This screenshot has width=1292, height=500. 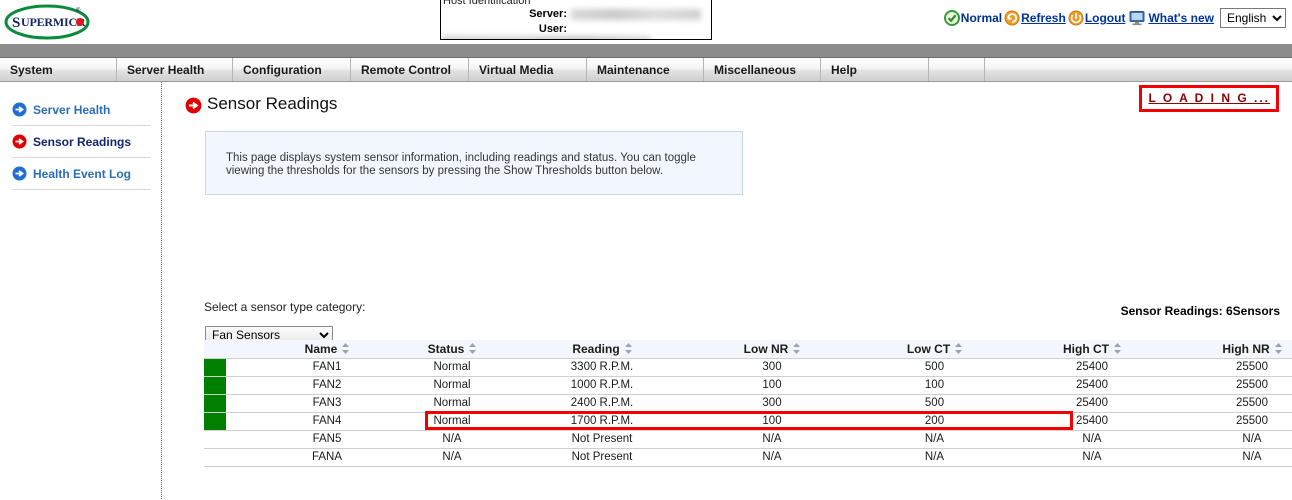 I want to click on column-header-high-ct: High CT, so click(x=1092, y=349).